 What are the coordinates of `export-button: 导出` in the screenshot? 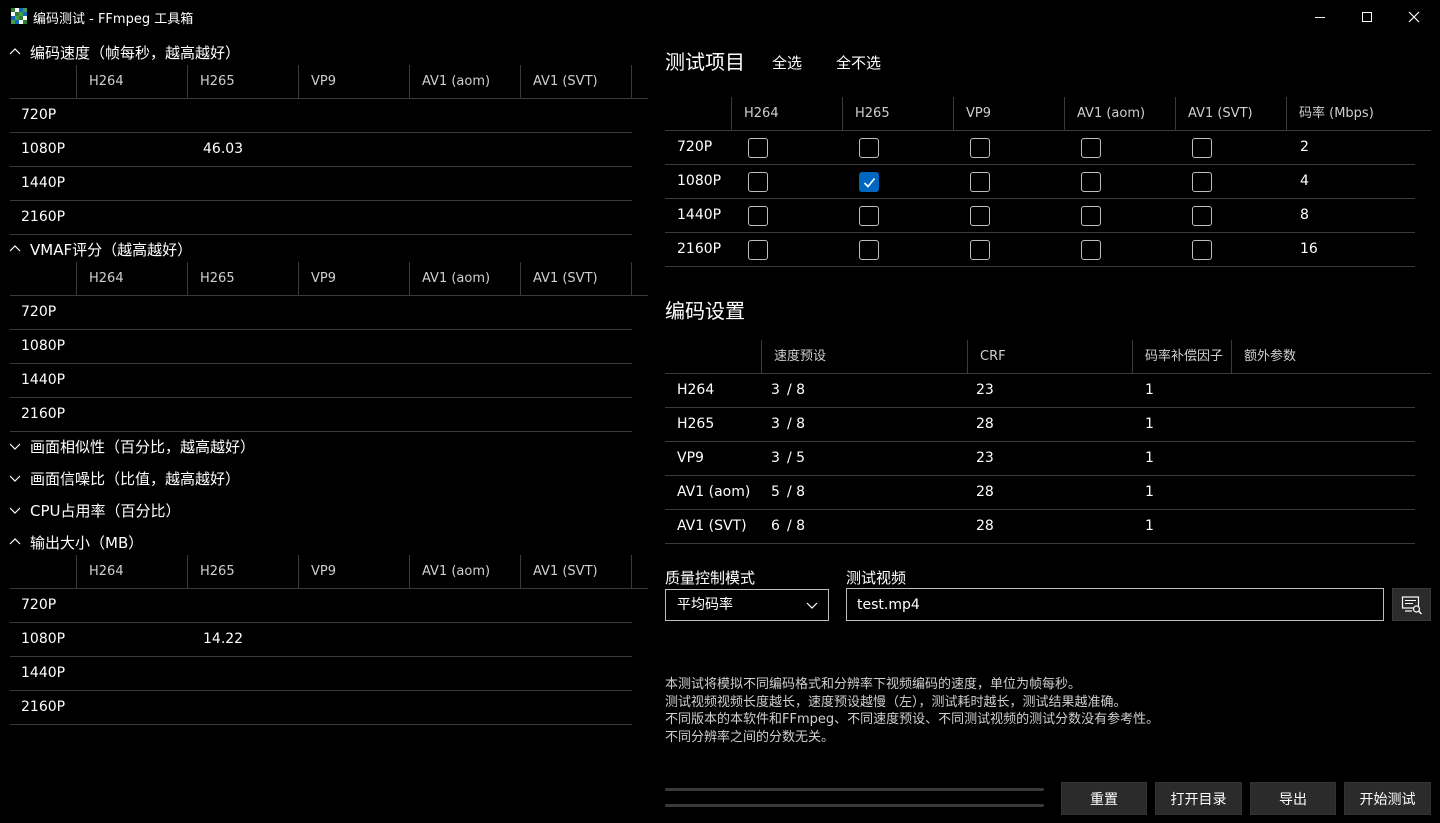 It's located at (1293, 798).